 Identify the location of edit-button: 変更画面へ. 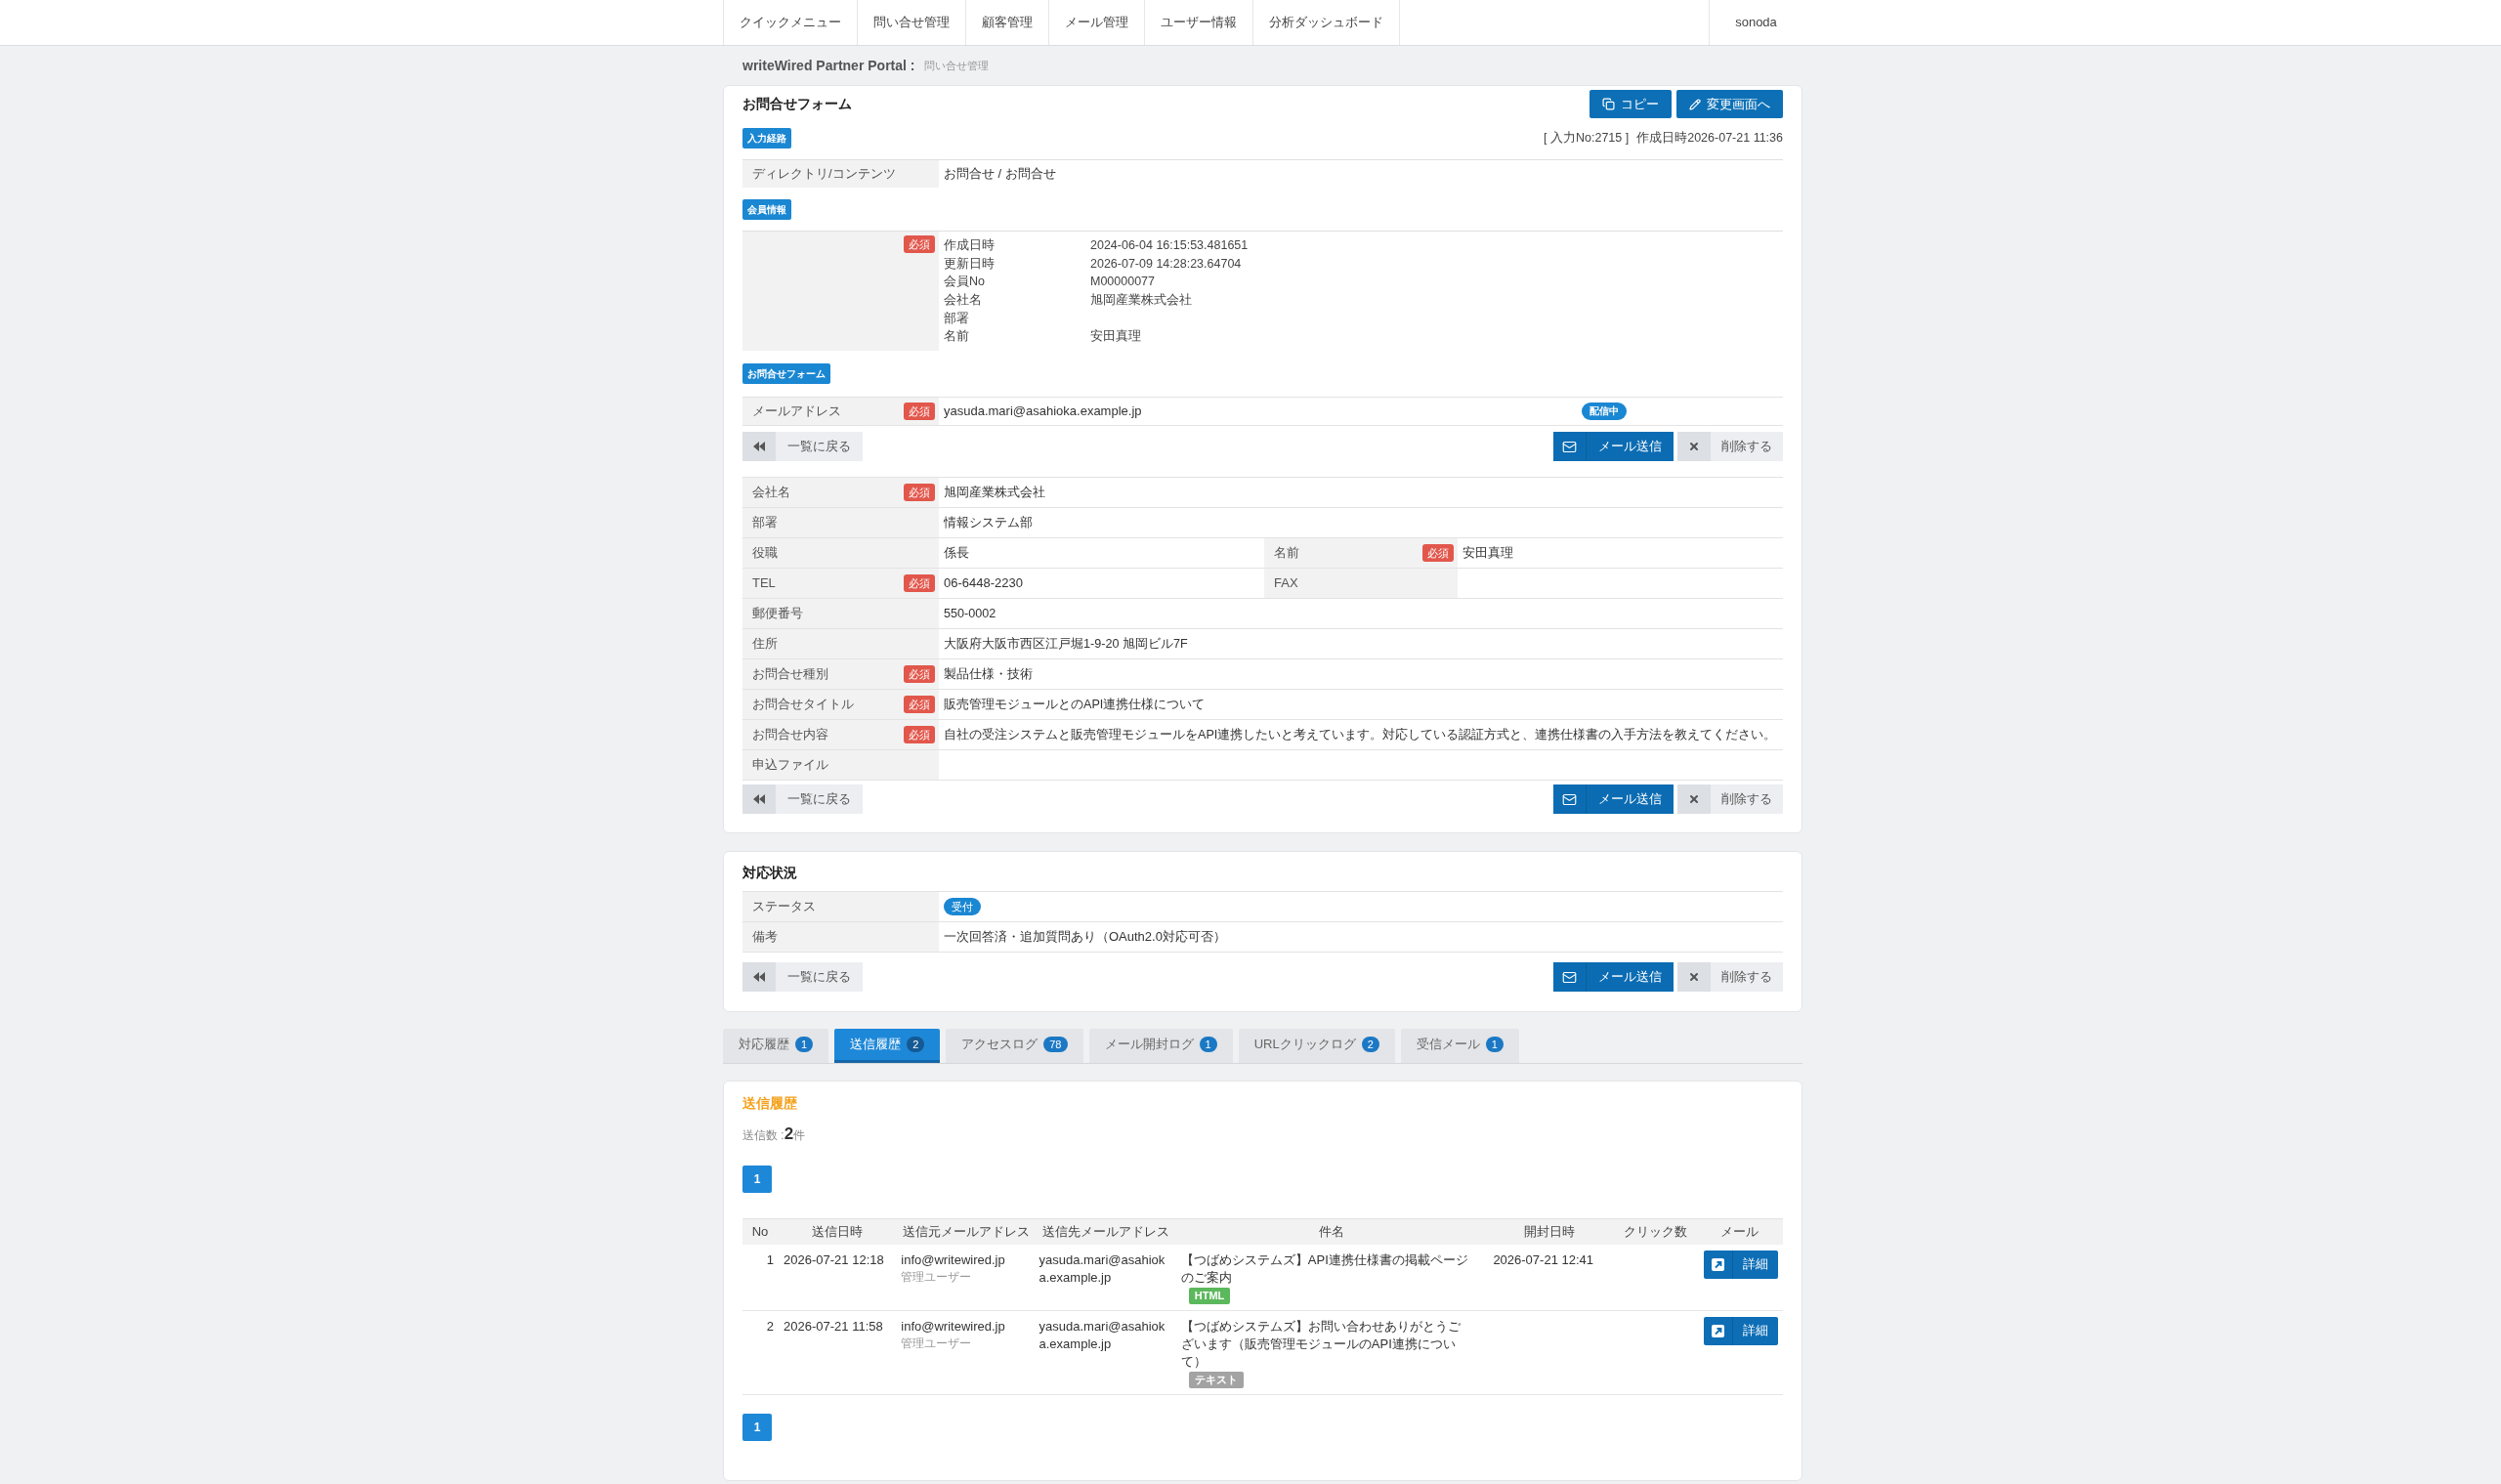
(1729, 104).